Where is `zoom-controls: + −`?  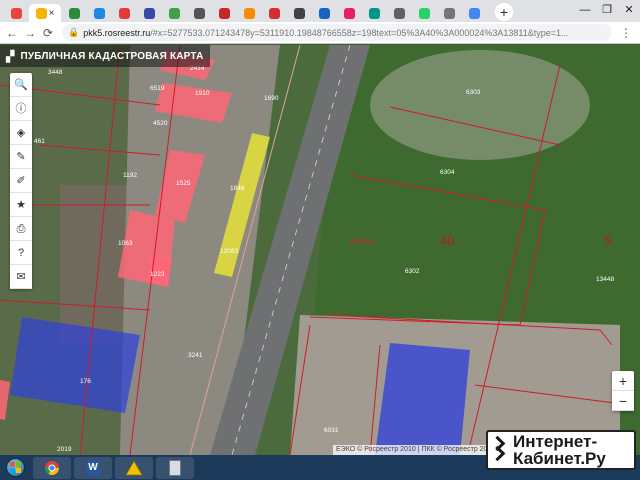 zoom-controls: + − is located at coordinates (623, 391).